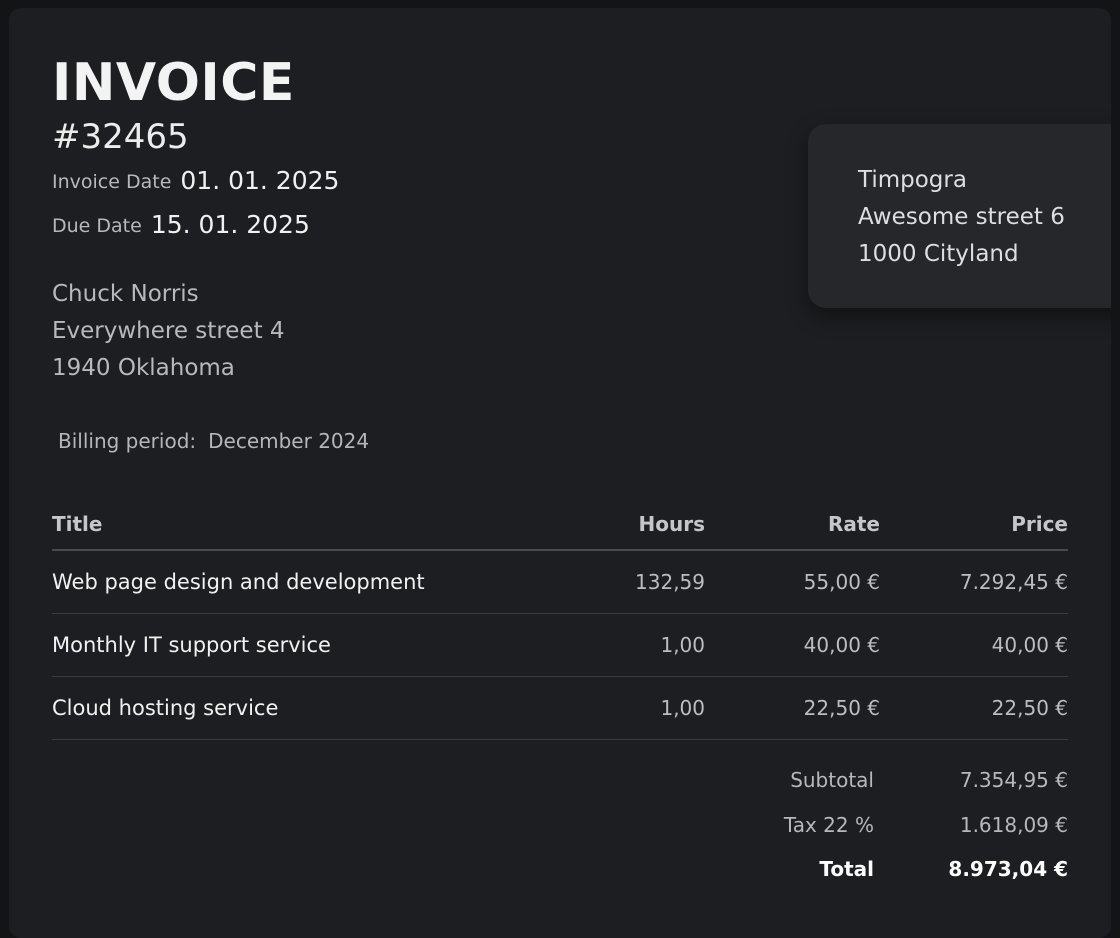  I want to click on row-title: Cloud hosting service, so click(298, 708).